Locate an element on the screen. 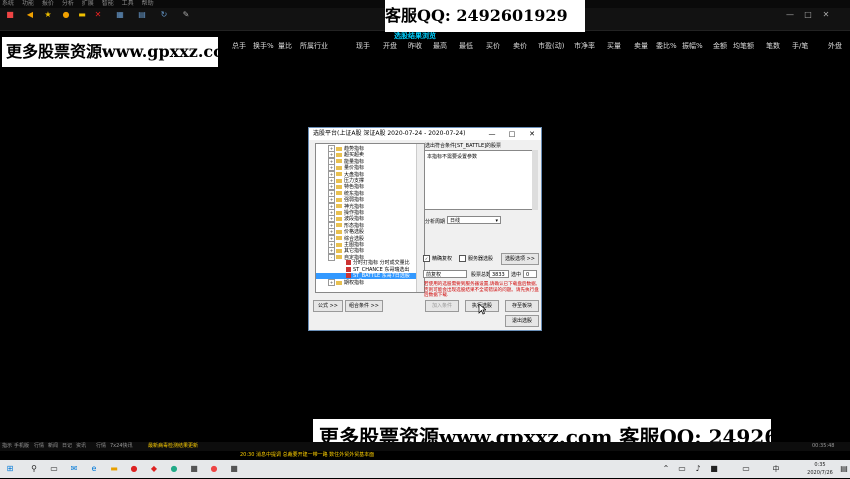 The height and width of the screenshot is (479, 850). server-select-checkbox: 服务器选股 is located at coordinates (476, 258).